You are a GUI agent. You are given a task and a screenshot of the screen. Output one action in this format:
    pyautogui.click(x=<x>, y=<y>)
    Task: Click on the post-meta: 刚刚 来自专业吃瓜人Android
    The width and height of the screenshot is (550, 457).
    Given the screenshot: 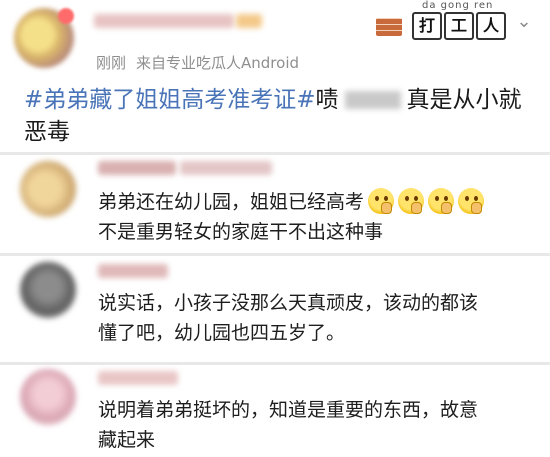 What is the action you would take?
    pyautogui.click(x=197, y=62)
    